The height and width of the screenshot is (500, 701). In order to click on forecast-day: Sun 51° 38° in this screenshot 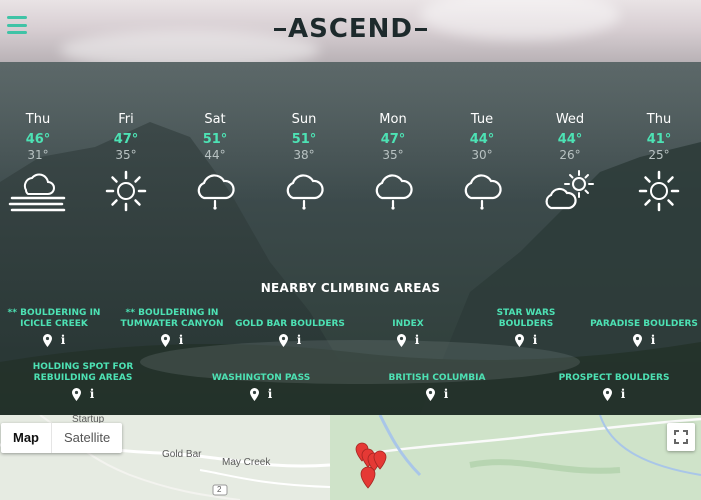, I will do `click(304, 162)`.